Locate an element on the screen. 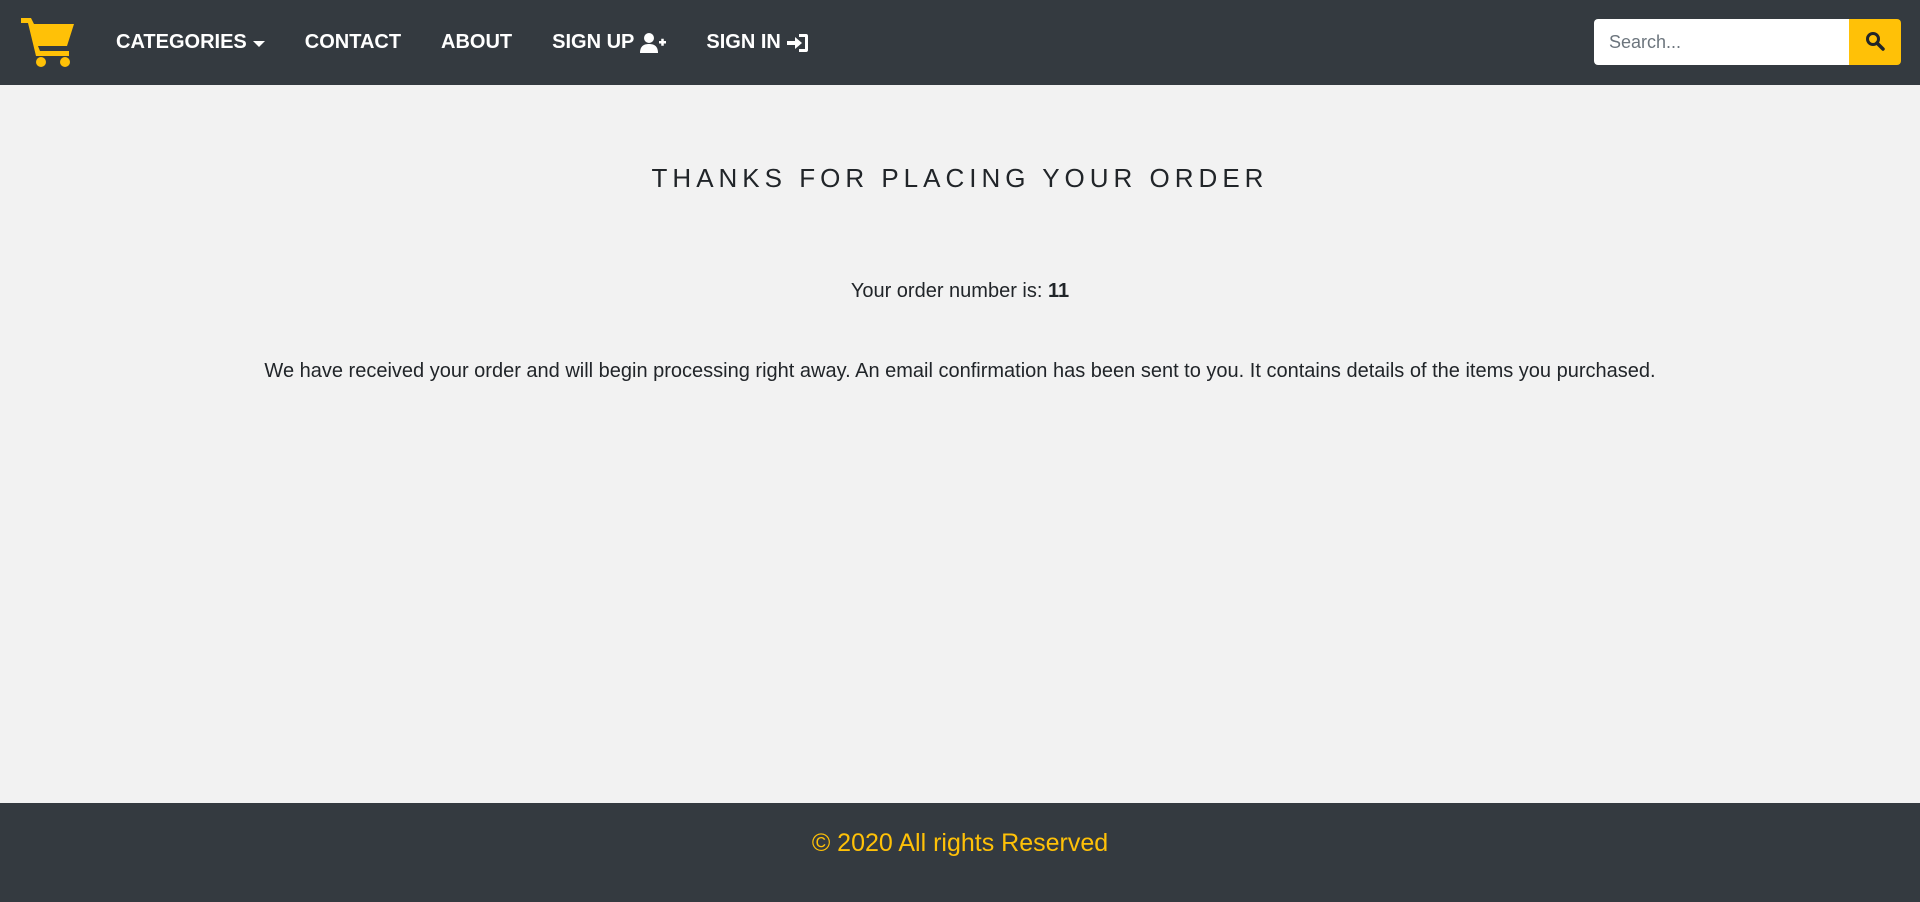  nav-categories-dropdown: CATEGORIES is located at coordinates (190, 42).